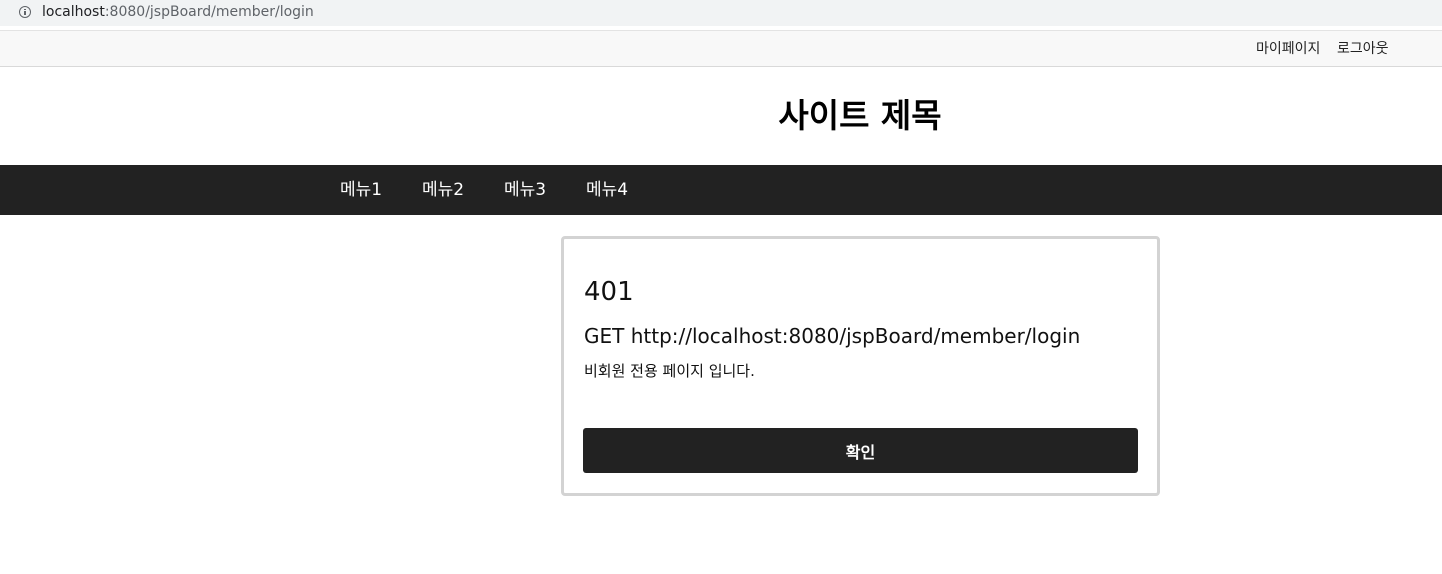 This screenshot has width=1442, height=574. Describe the element at coordinates (860, 115) in the screenshot. I see `site-title: 사이트 제목` at that location.